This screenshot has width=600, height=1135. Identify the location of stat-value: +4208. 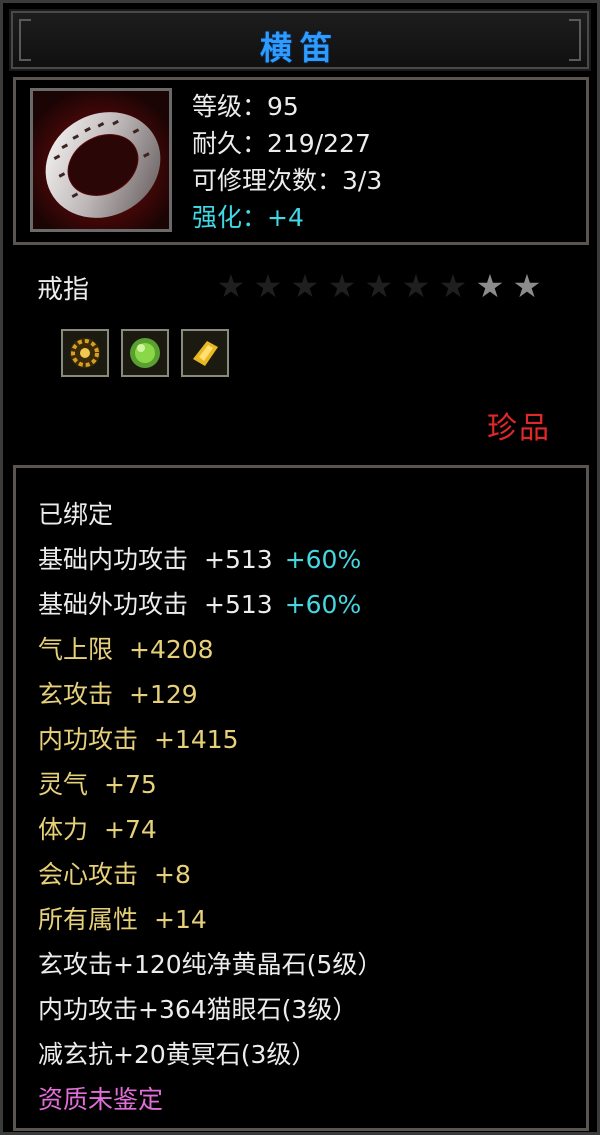
(171, 649).